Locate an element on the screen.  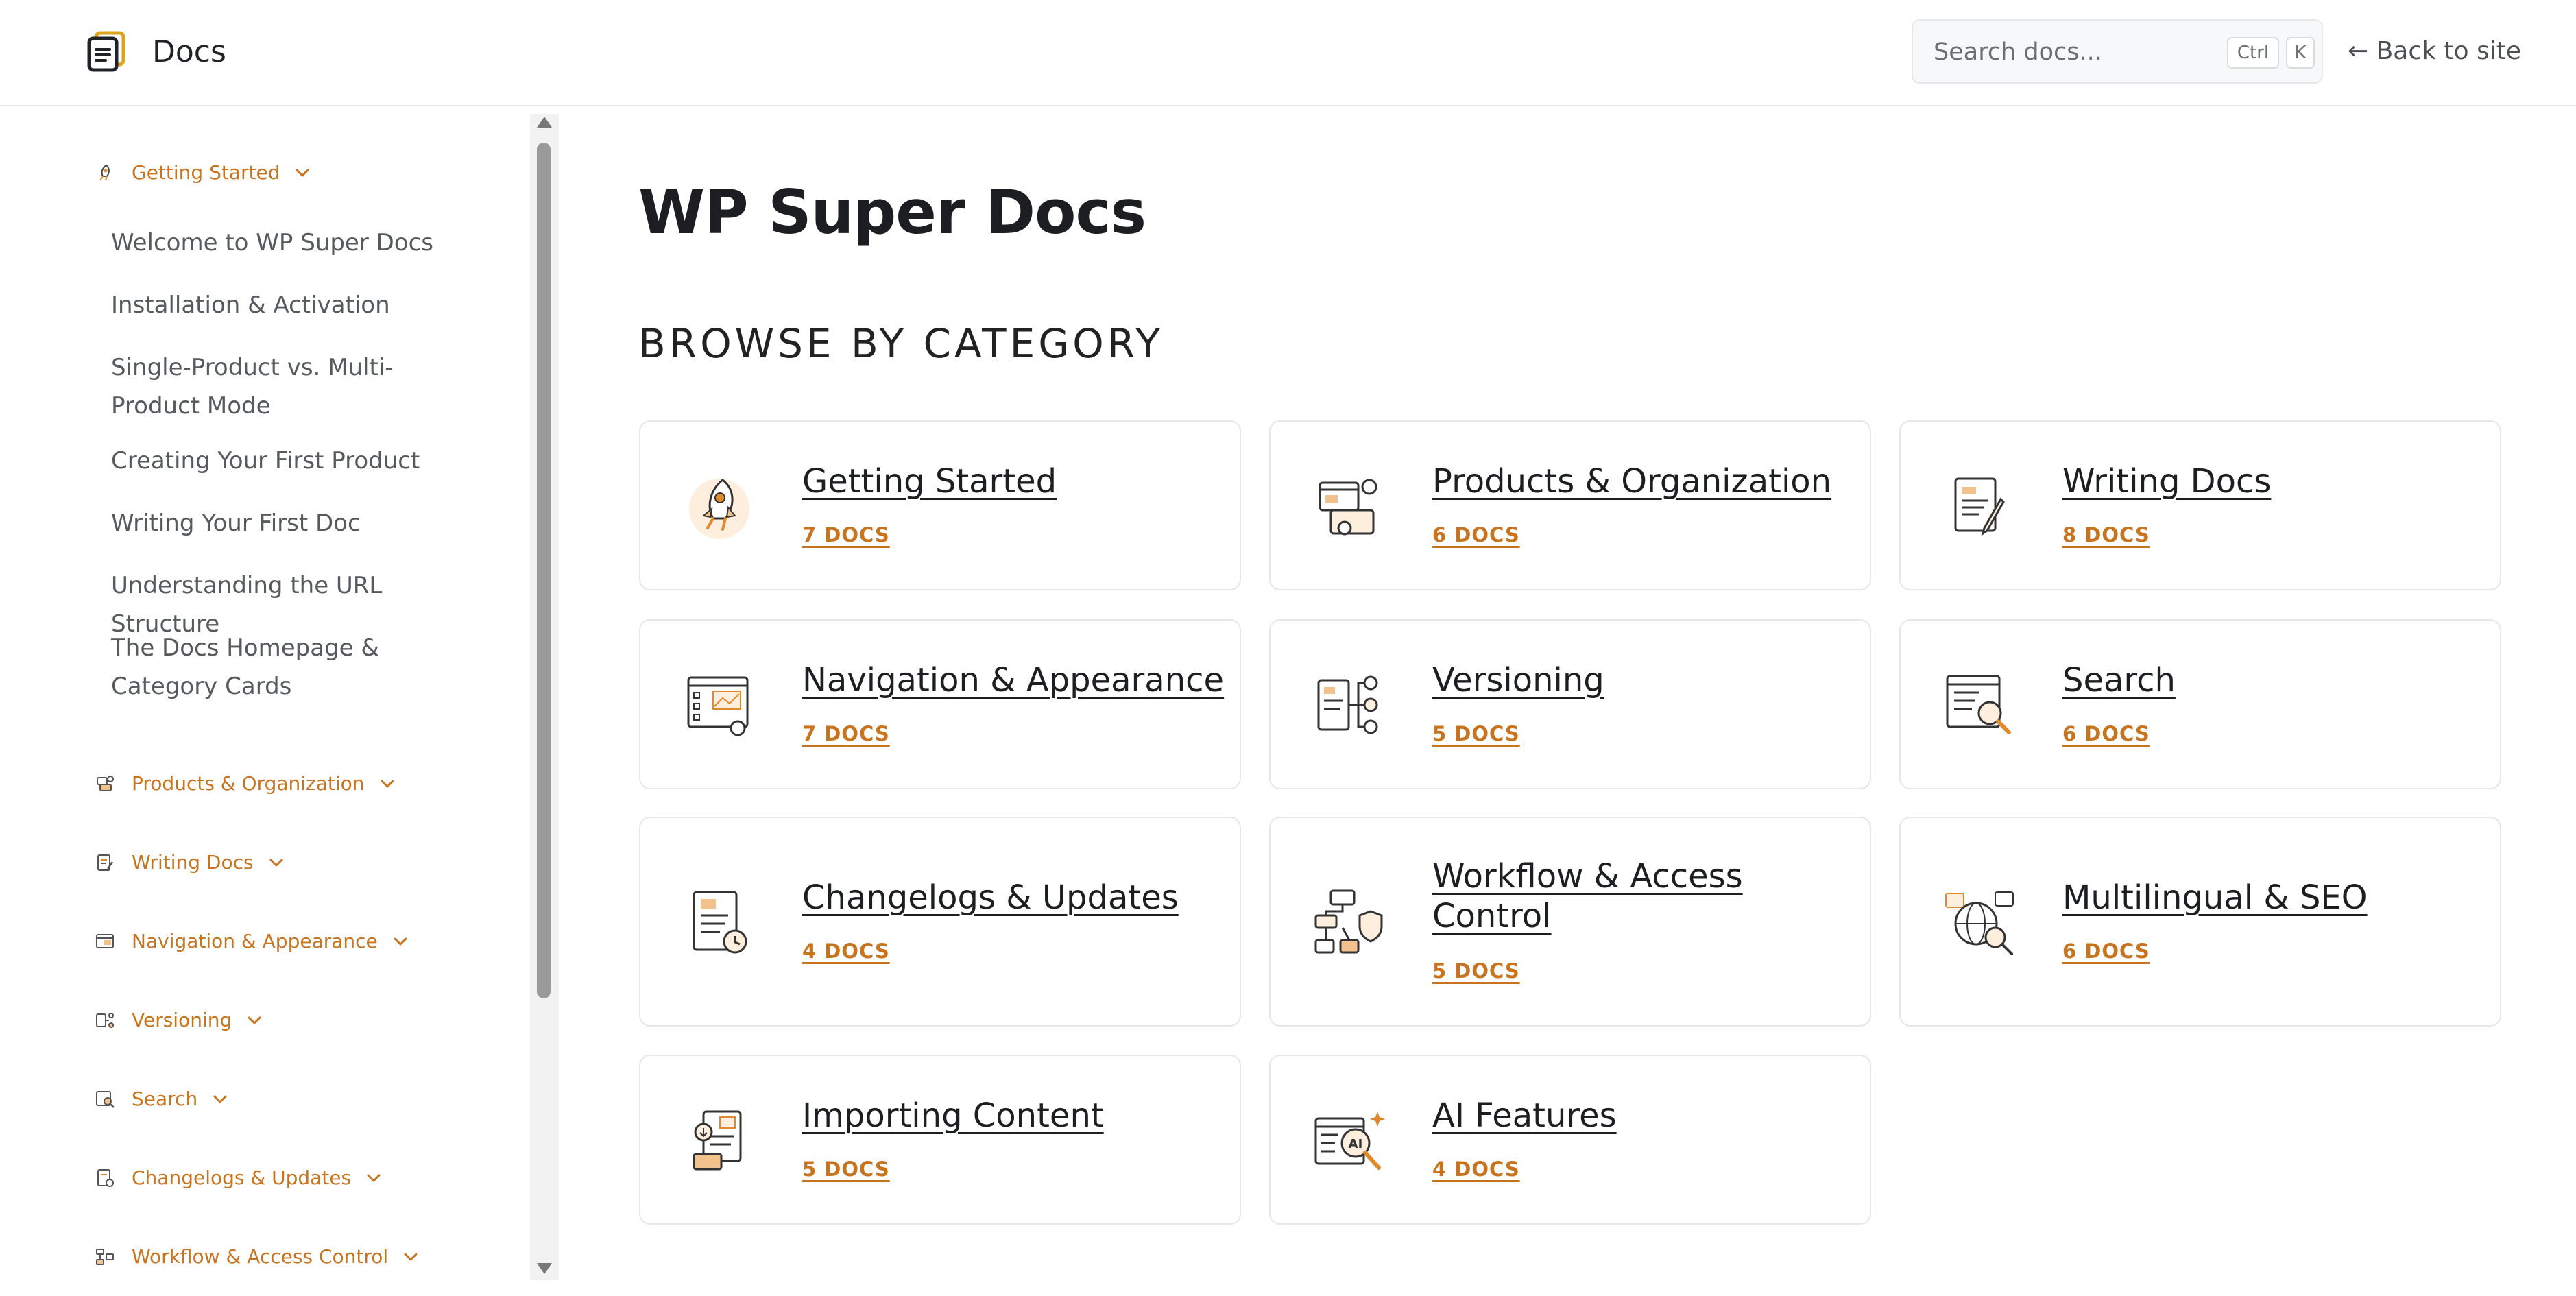
sidebar-doc-link: Writing Your First Doc is located at coordinates (296, 523).